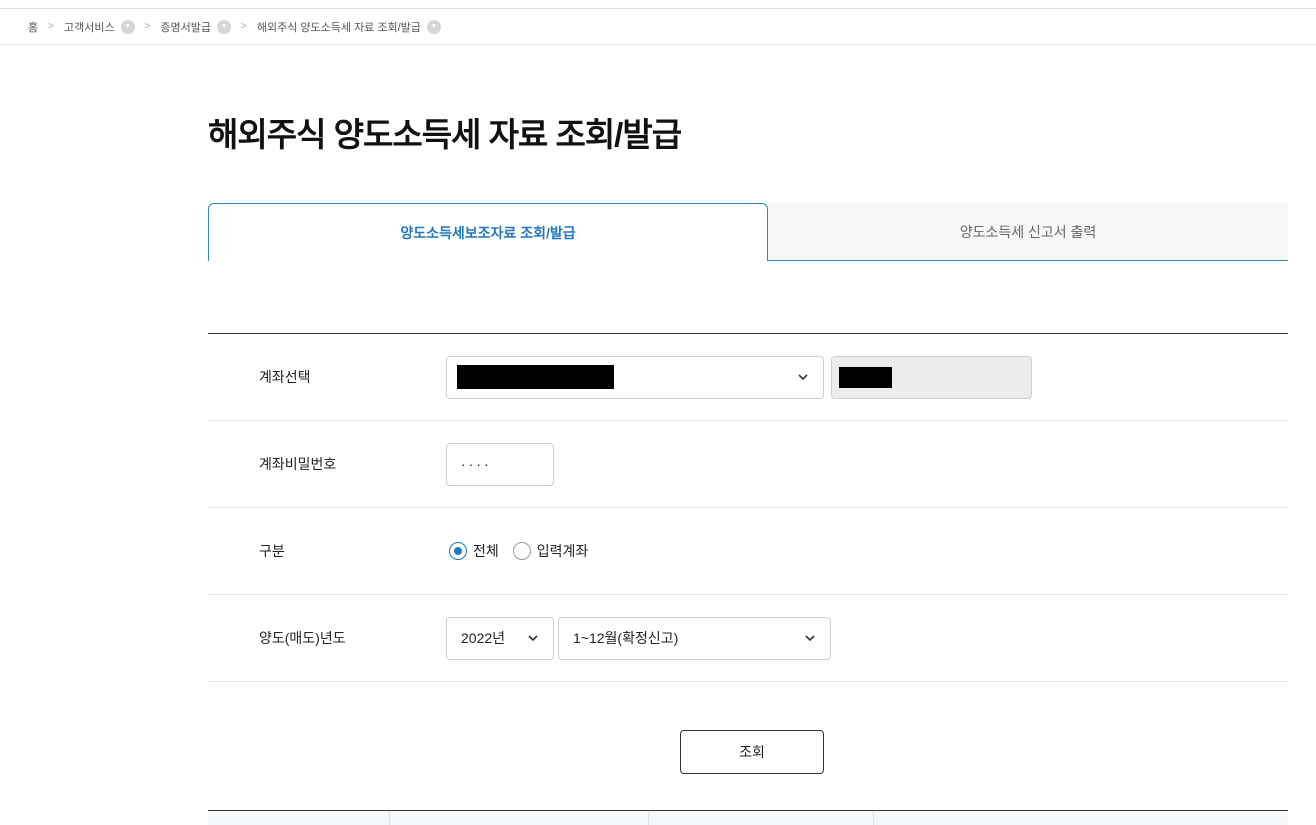 This screenshot has height=825, width=1316. What do you see at coordinates (865, 377) in the screenshot?
I see `redacted-account-holder` at bounding box center [865, 377].